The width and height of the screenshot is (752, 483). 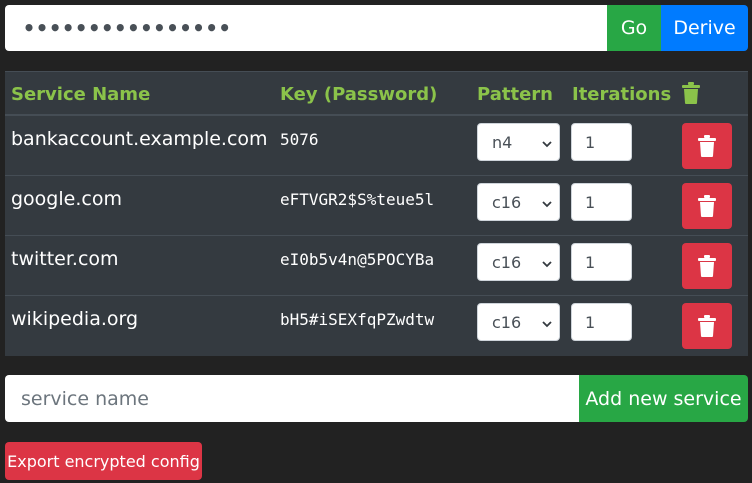 I want to click on master-password-input, so click(x=306, y=28).